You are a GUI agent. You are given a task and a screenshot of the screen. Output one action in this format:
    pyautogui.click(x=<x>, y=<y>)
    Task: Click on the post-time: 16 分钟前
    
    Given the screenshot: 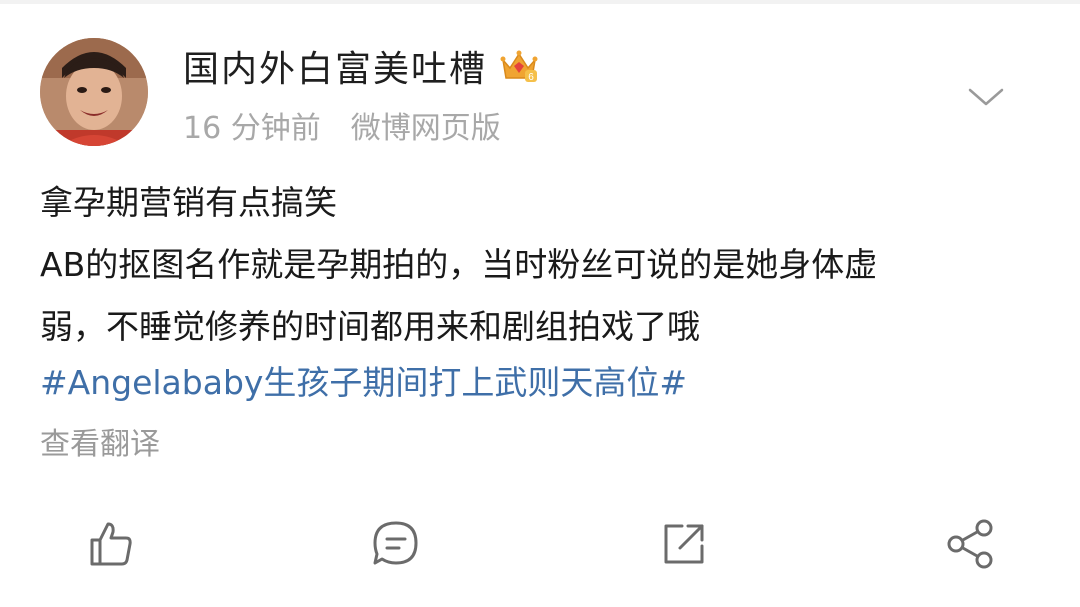 What is the action you would take?
    pyautogui.click(x=252, y=128)
    